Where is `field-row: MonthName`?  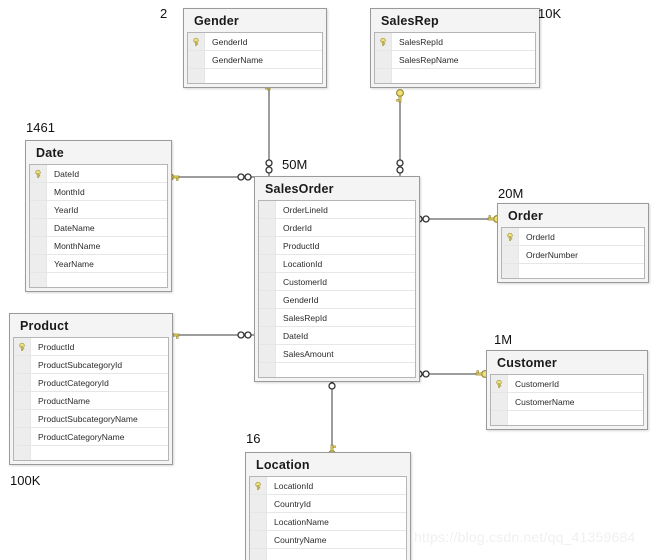
field-row: MonthName is located at coordinates (98, 246).